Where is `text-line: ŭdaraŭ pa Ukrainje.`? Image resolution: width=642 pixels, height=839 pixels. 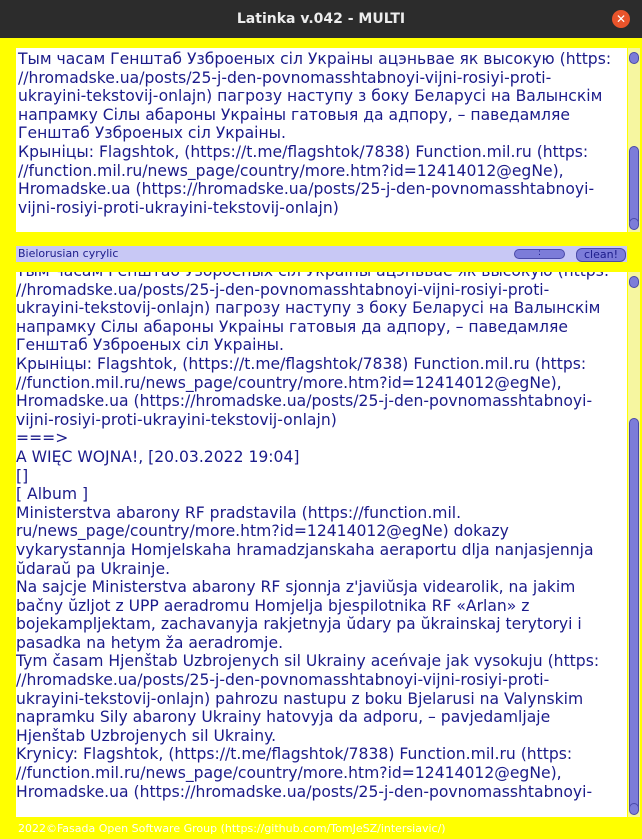 text-line: ŭdaraŭ pa Ukrainje. is located at coordinates (93, 568).